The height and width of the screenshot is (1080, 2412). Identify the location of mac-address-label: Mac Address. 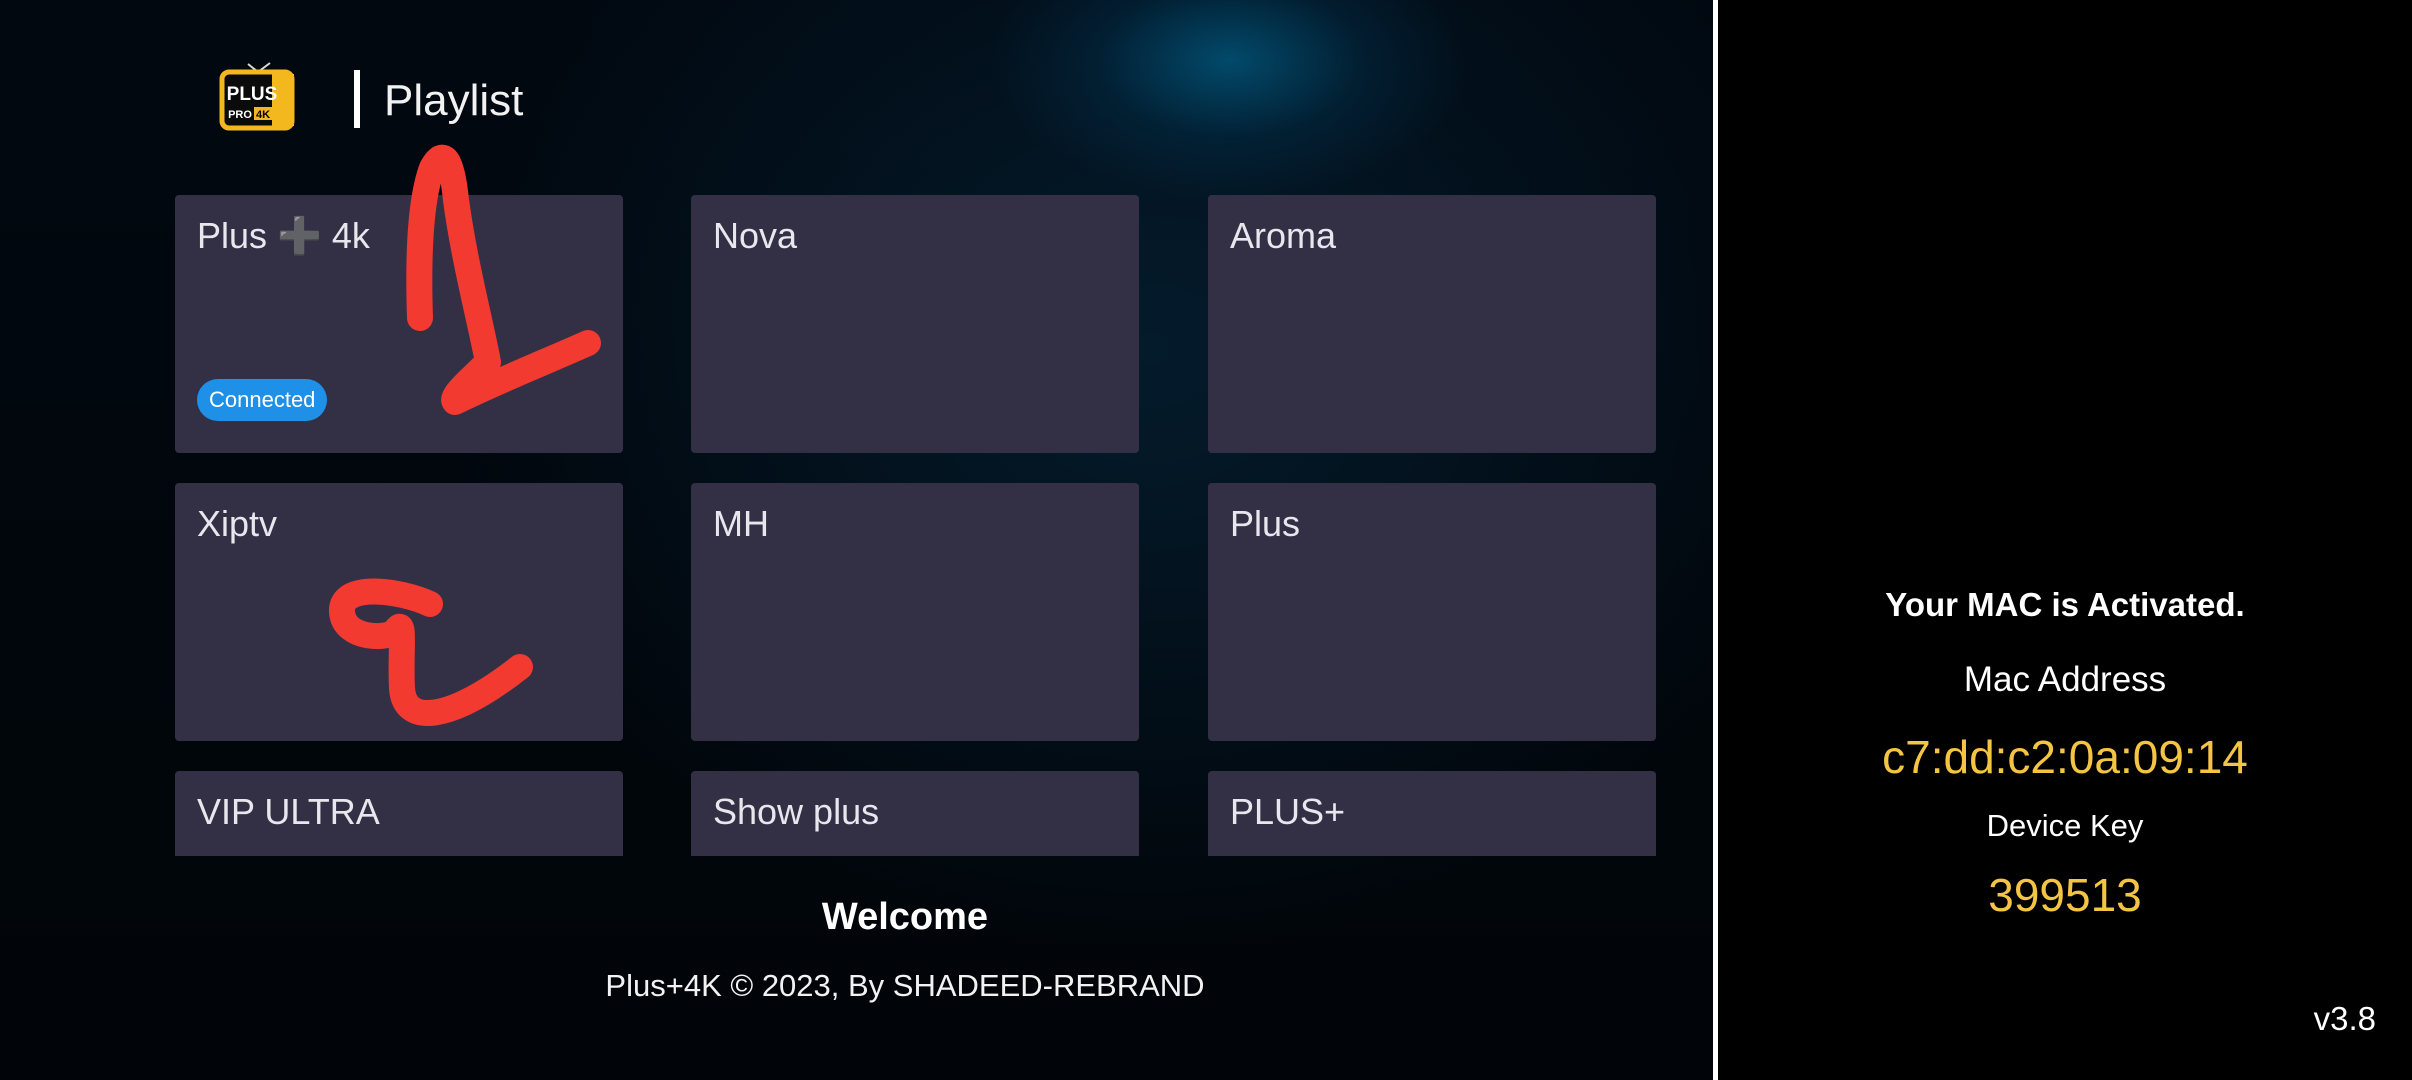
(2065, 679).